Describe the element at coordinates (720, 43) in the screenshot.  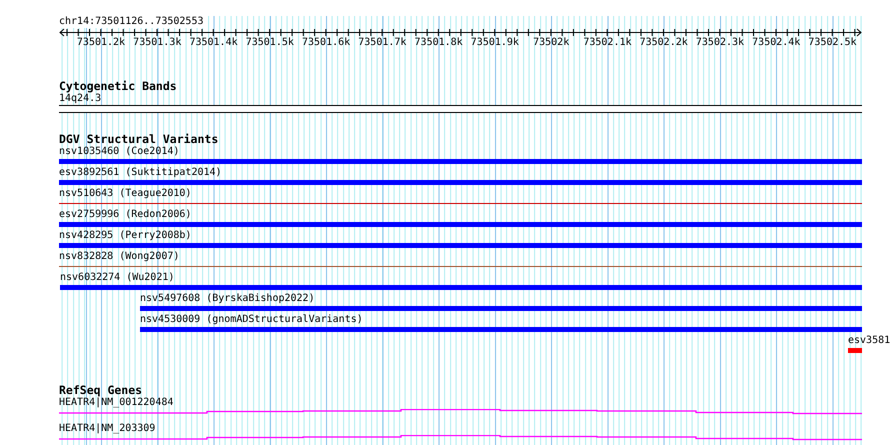
I see `axis-tick-label: 73502.3k` at that location.